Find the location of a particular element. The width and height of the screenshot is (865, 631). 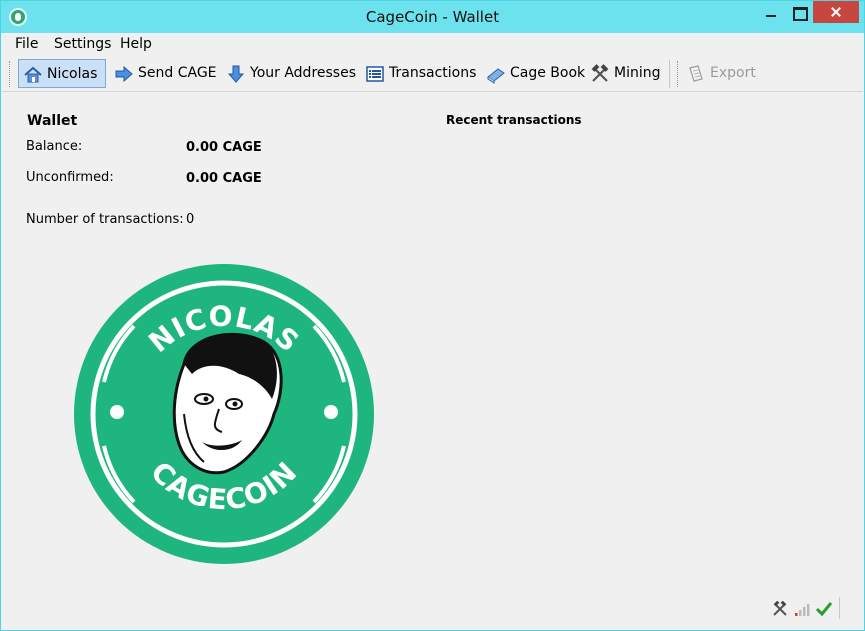

window-title: CageCoin - Wallet is located at coordinates (432, 17).